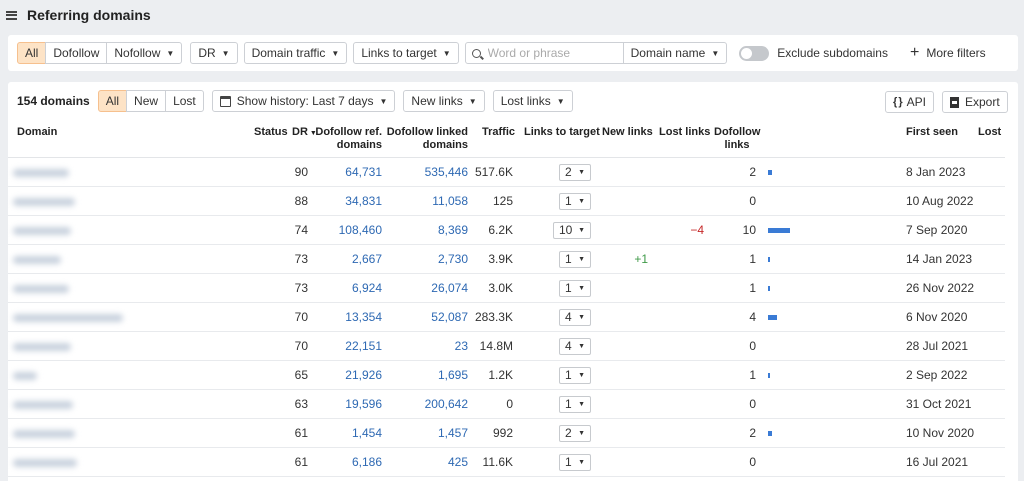  Describe the element at coordinates (425, 404) in the screenshot. I see `dofollow-linked-domains-link: 200,642` at that location.